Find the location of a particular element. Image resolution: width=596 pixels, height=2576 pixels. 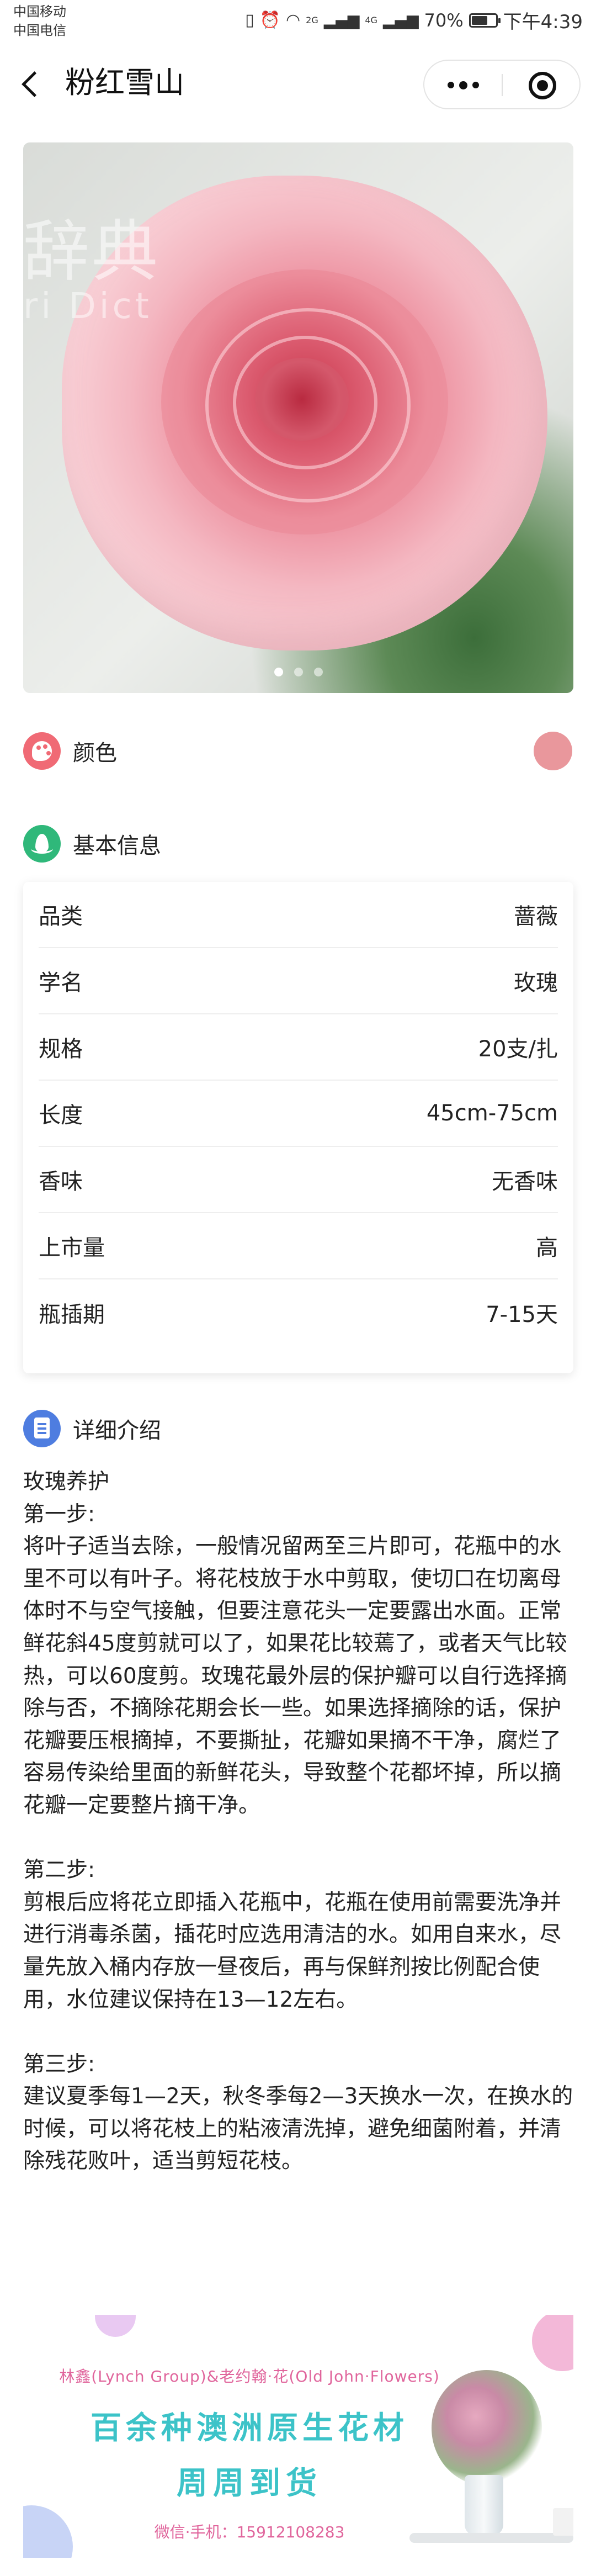

carousel-indicator is located at coordinates (298, 672).